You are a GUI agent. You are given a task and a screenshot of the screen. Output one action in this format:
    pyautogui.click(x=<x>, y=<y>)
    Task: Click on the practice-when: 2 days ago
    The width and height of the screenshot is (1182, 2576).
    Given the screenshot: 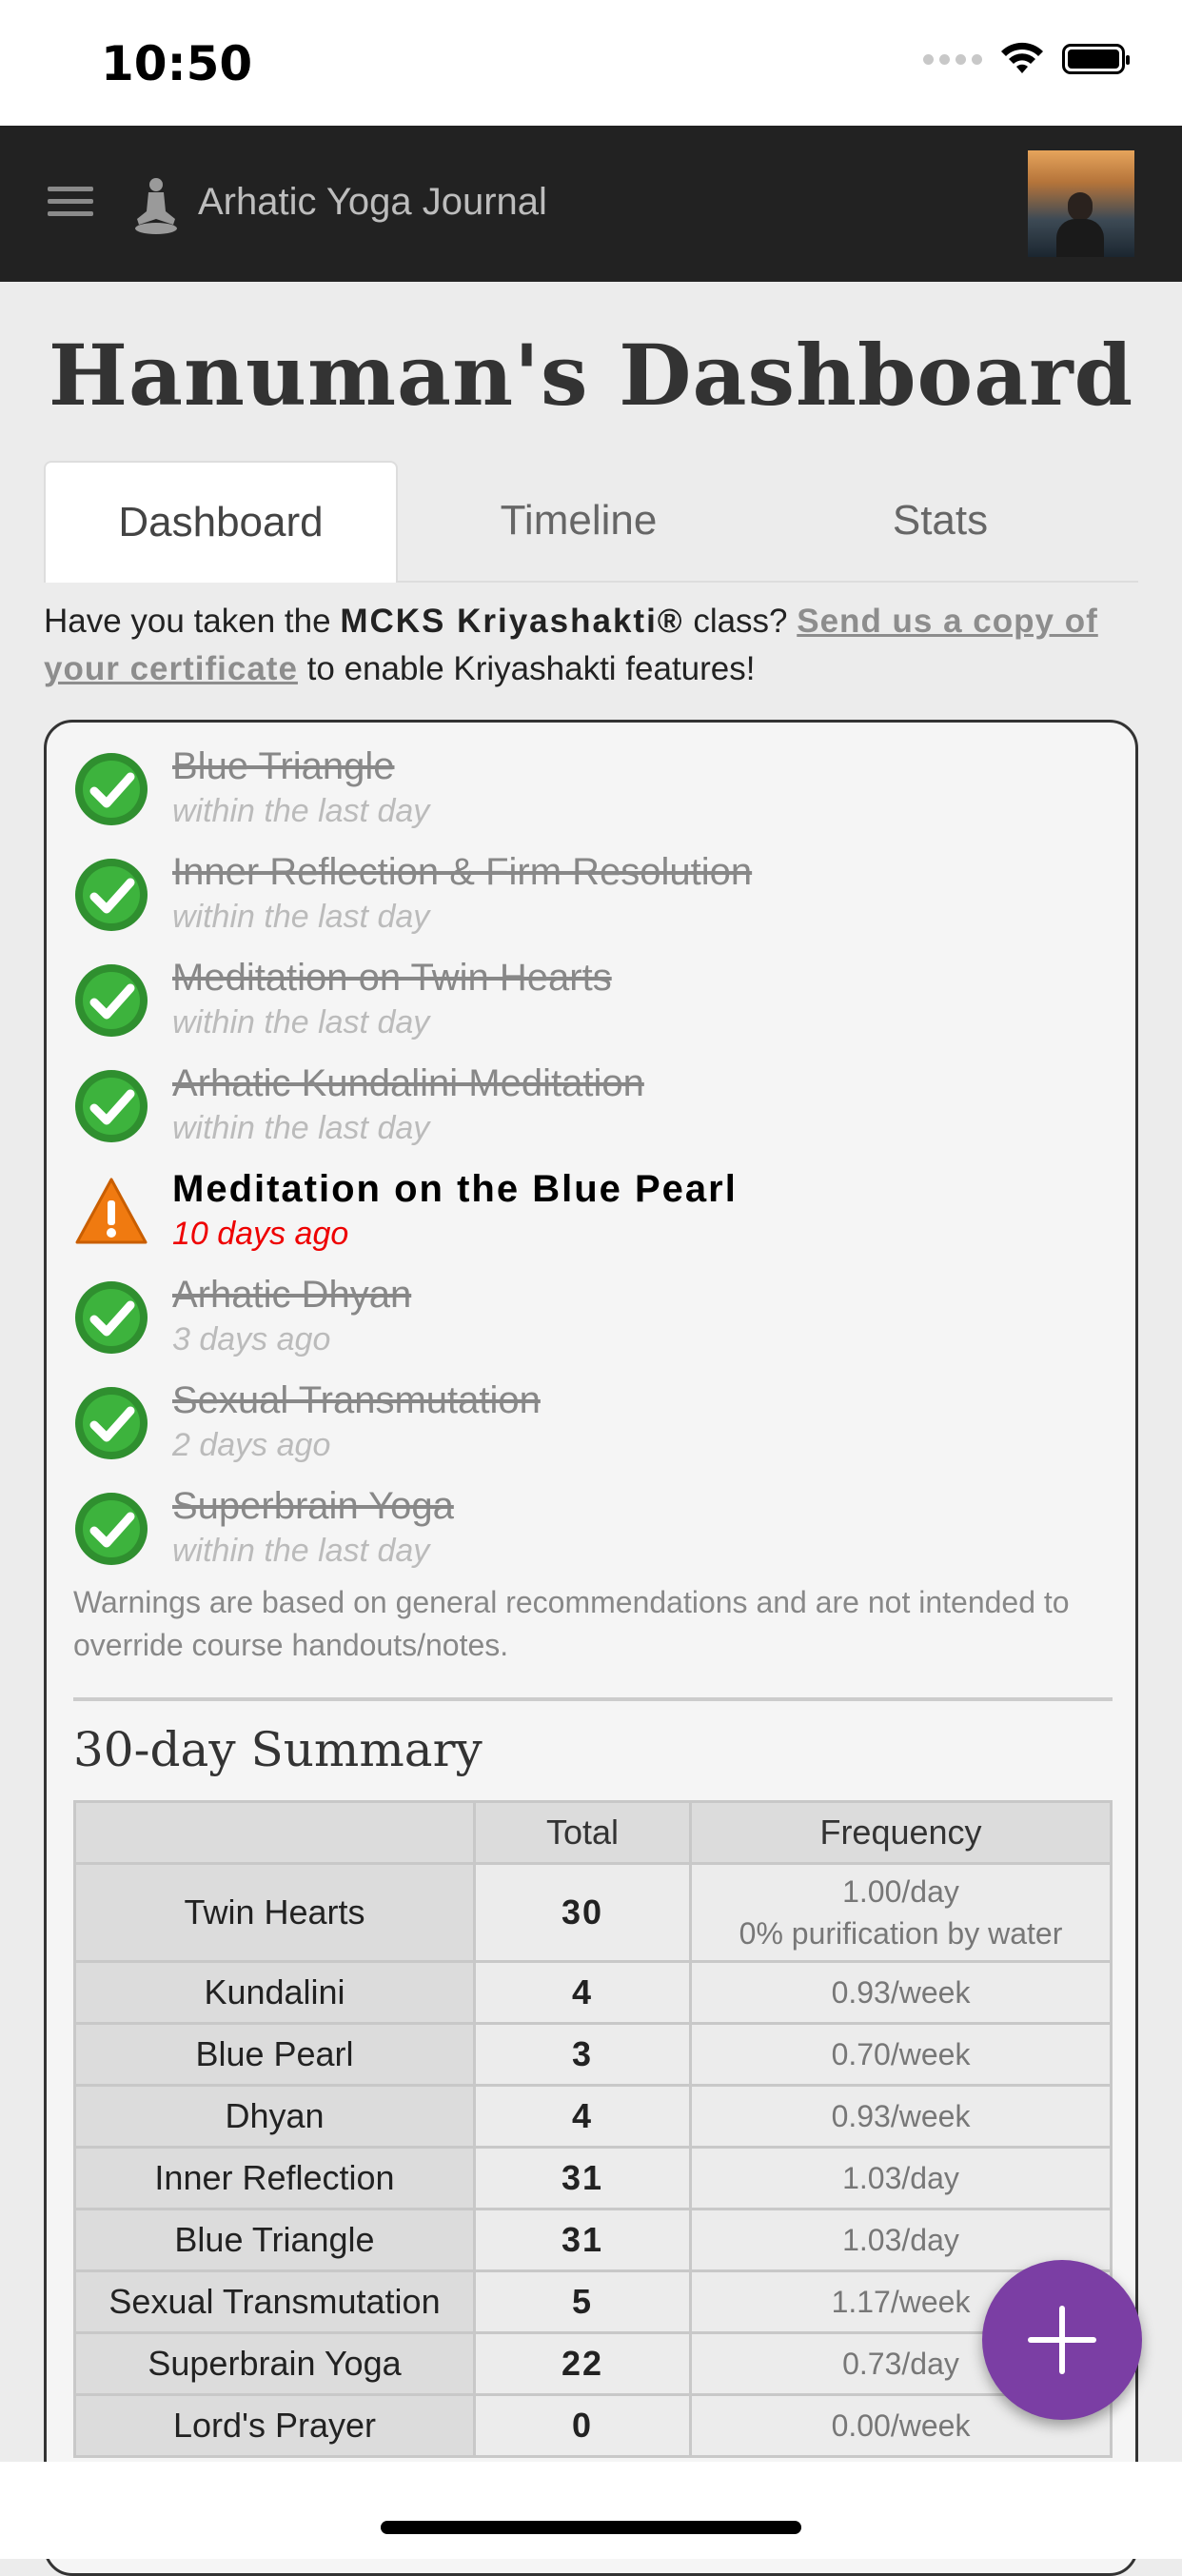 What is the action you would take?
    pyautogui.click(x=251, y=1445)
    